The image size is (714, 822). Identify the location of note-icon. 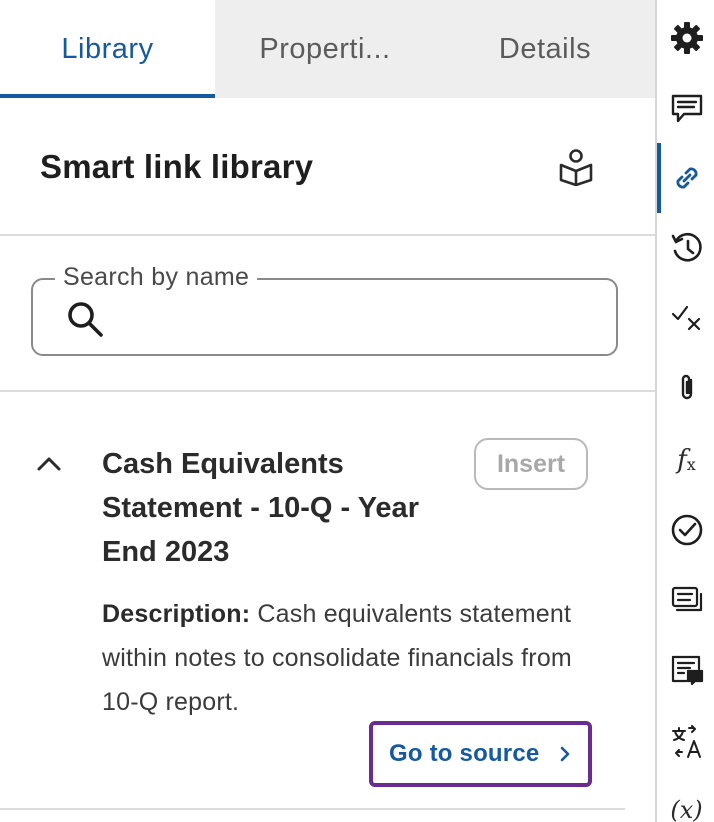
(687, 670).